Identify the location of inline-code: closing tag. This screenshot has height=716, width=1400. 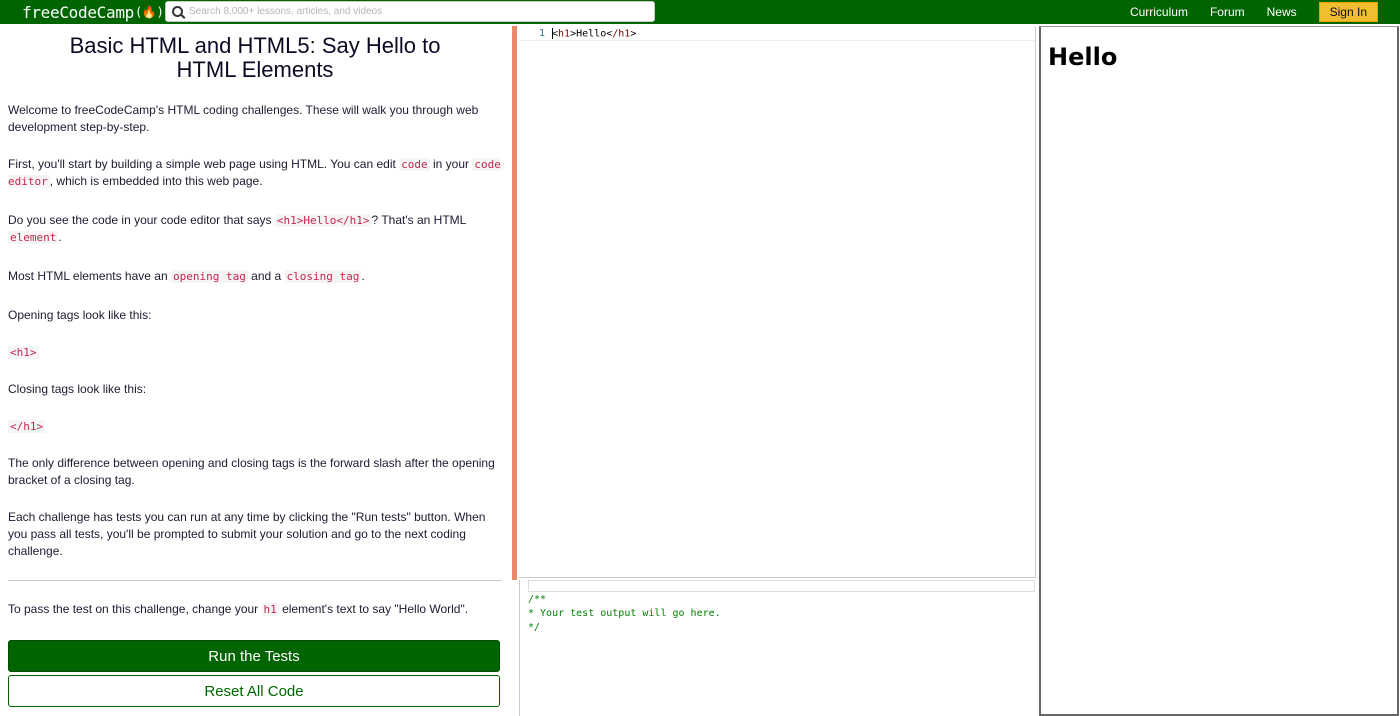
(323, 276).